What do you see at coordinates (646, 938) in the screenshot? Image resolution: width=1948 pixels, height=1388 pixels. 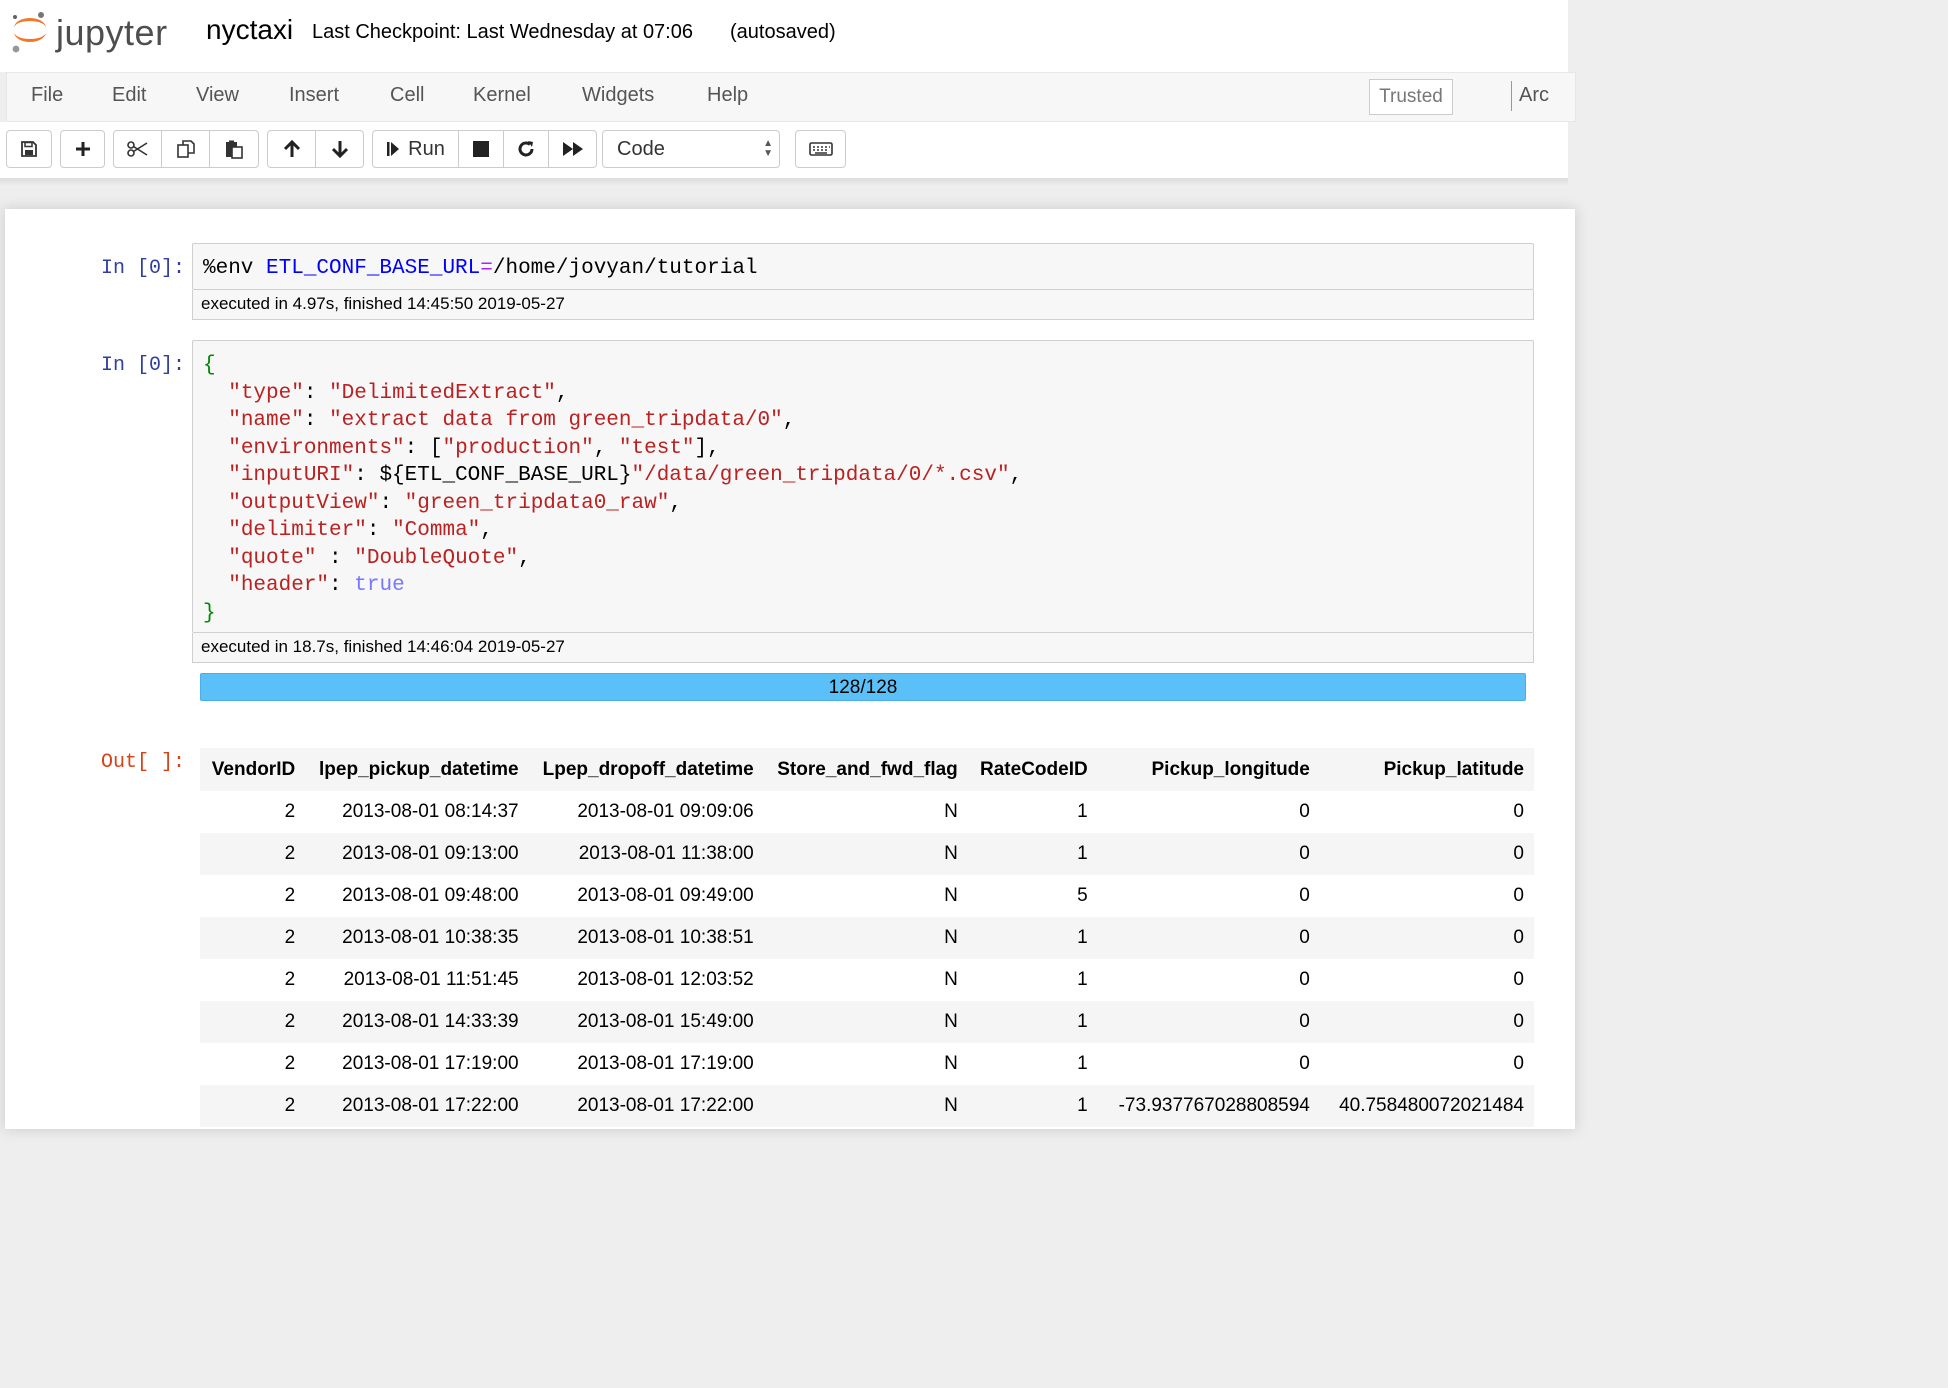 I see `table-cell: 2013-08-01 10:38:51` at bounding box center [646, 938].